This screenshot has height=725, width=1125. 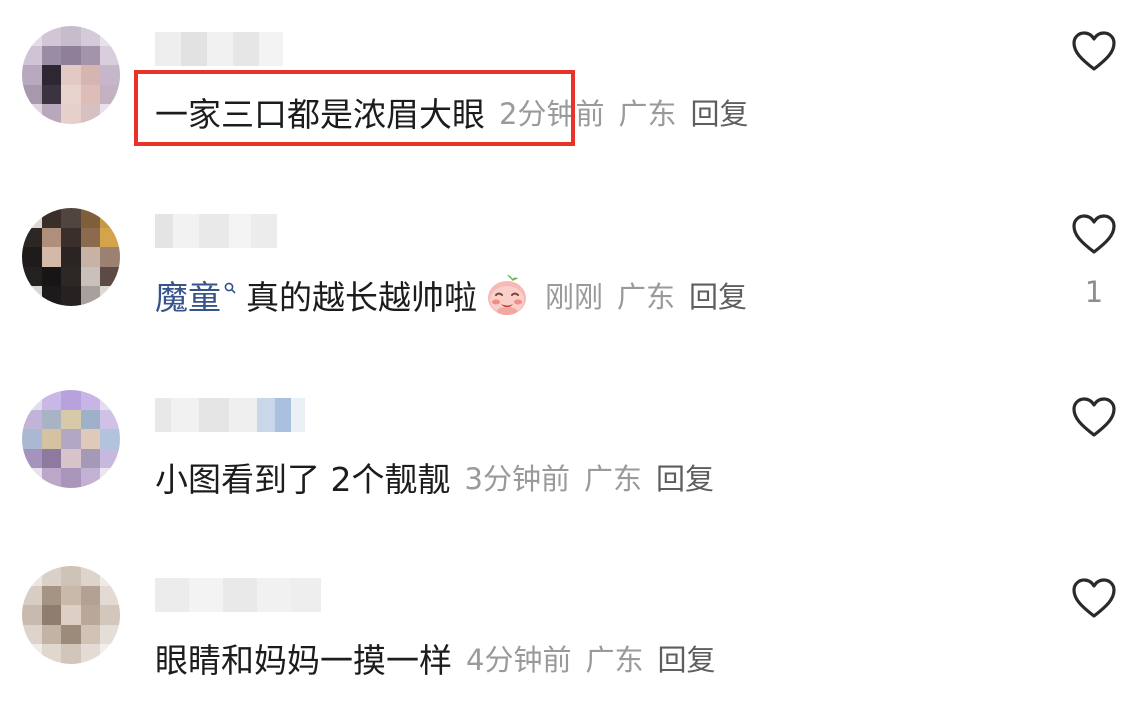 I want to click on comment-text: 真的越长越帅啦, so click(x=361, y=297).